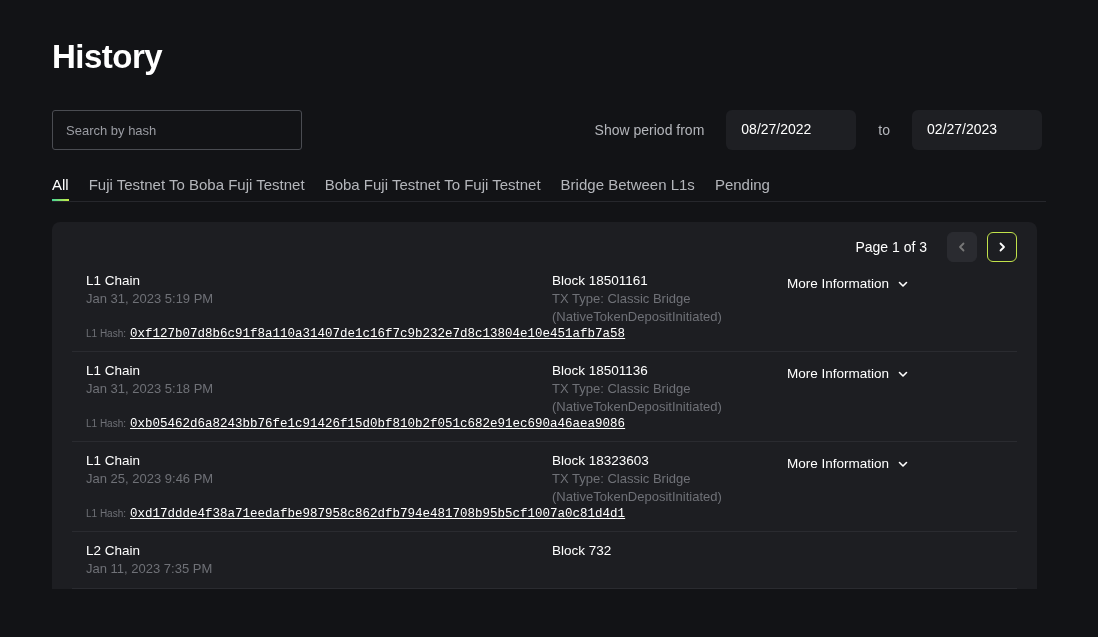  Describe the element at coordinates (977, 130) in the screenshot. I see `date-field: 02/27/2023` at that location.